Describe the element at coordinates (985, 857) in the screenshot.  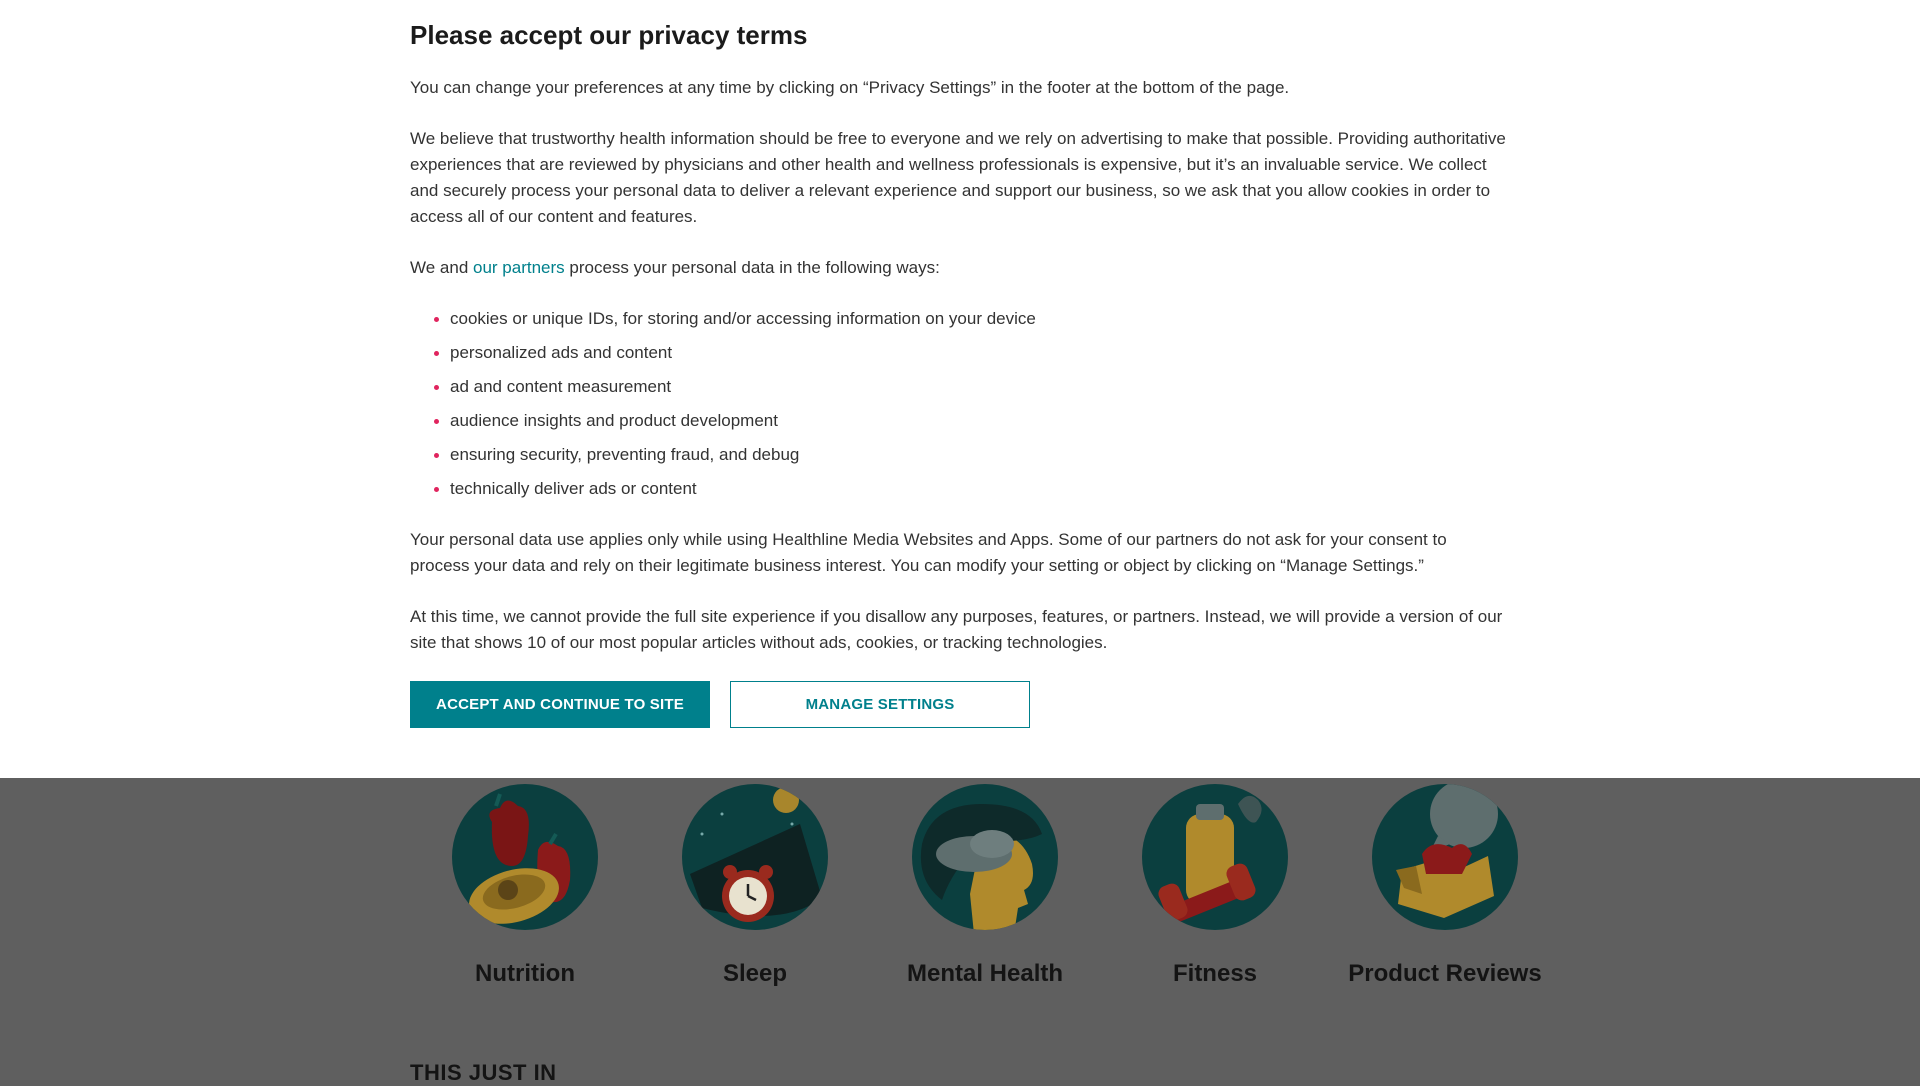
I see `mental-health-icon` at that location.